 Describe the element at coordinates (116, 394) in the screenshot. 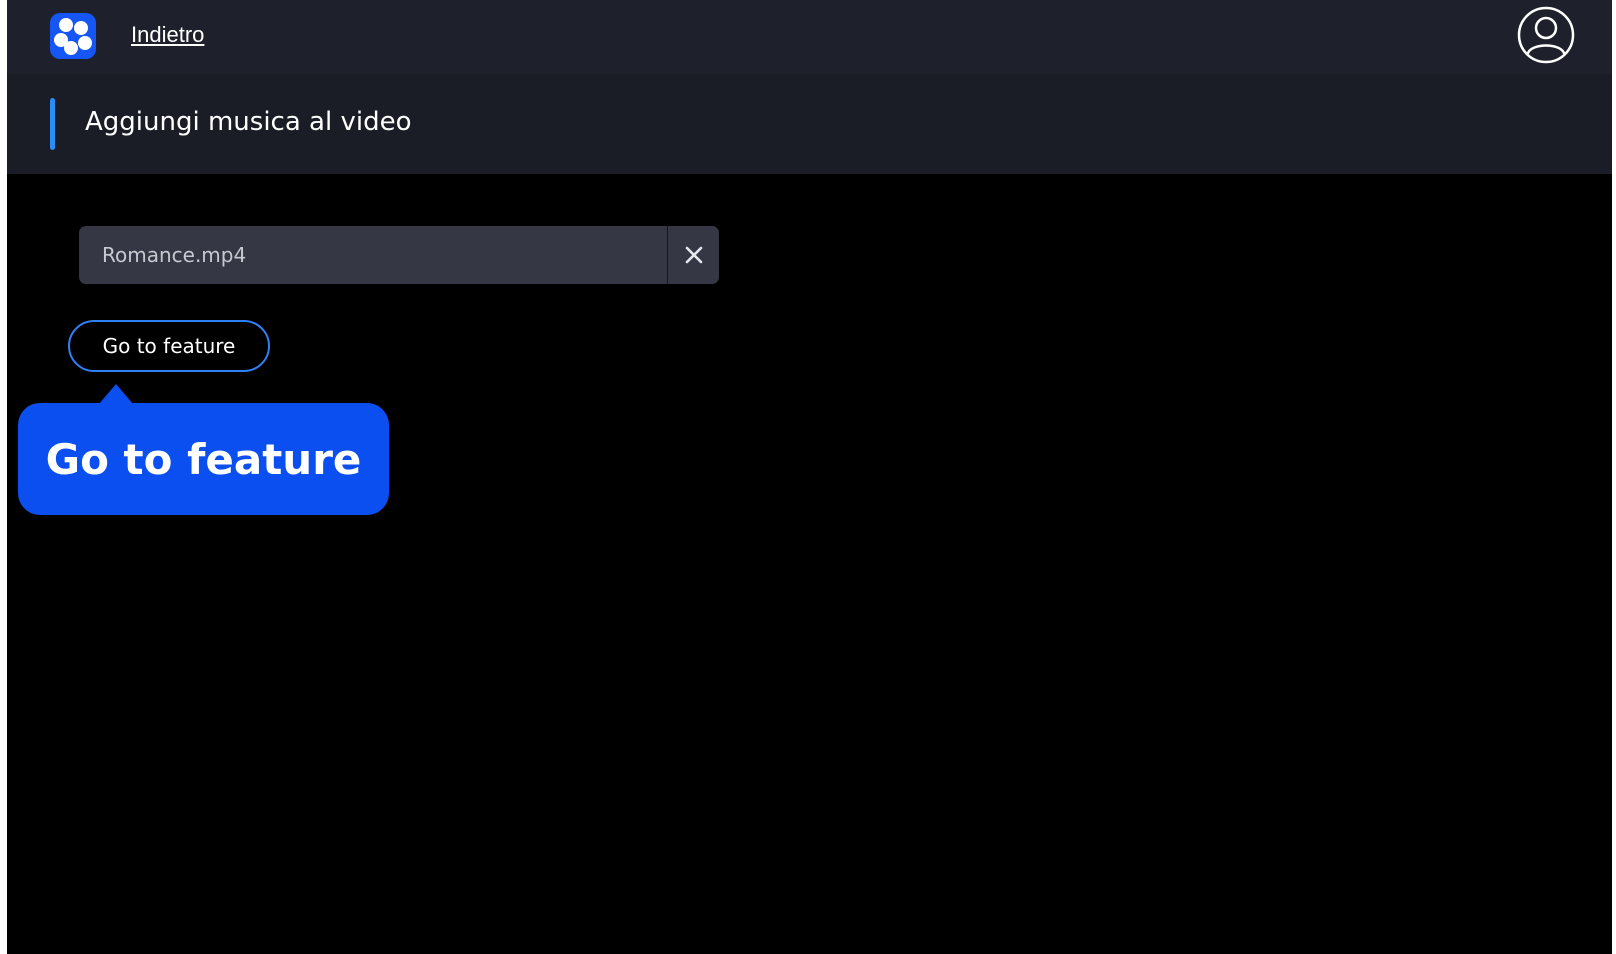

I see `tooltip-arrow` at that location.